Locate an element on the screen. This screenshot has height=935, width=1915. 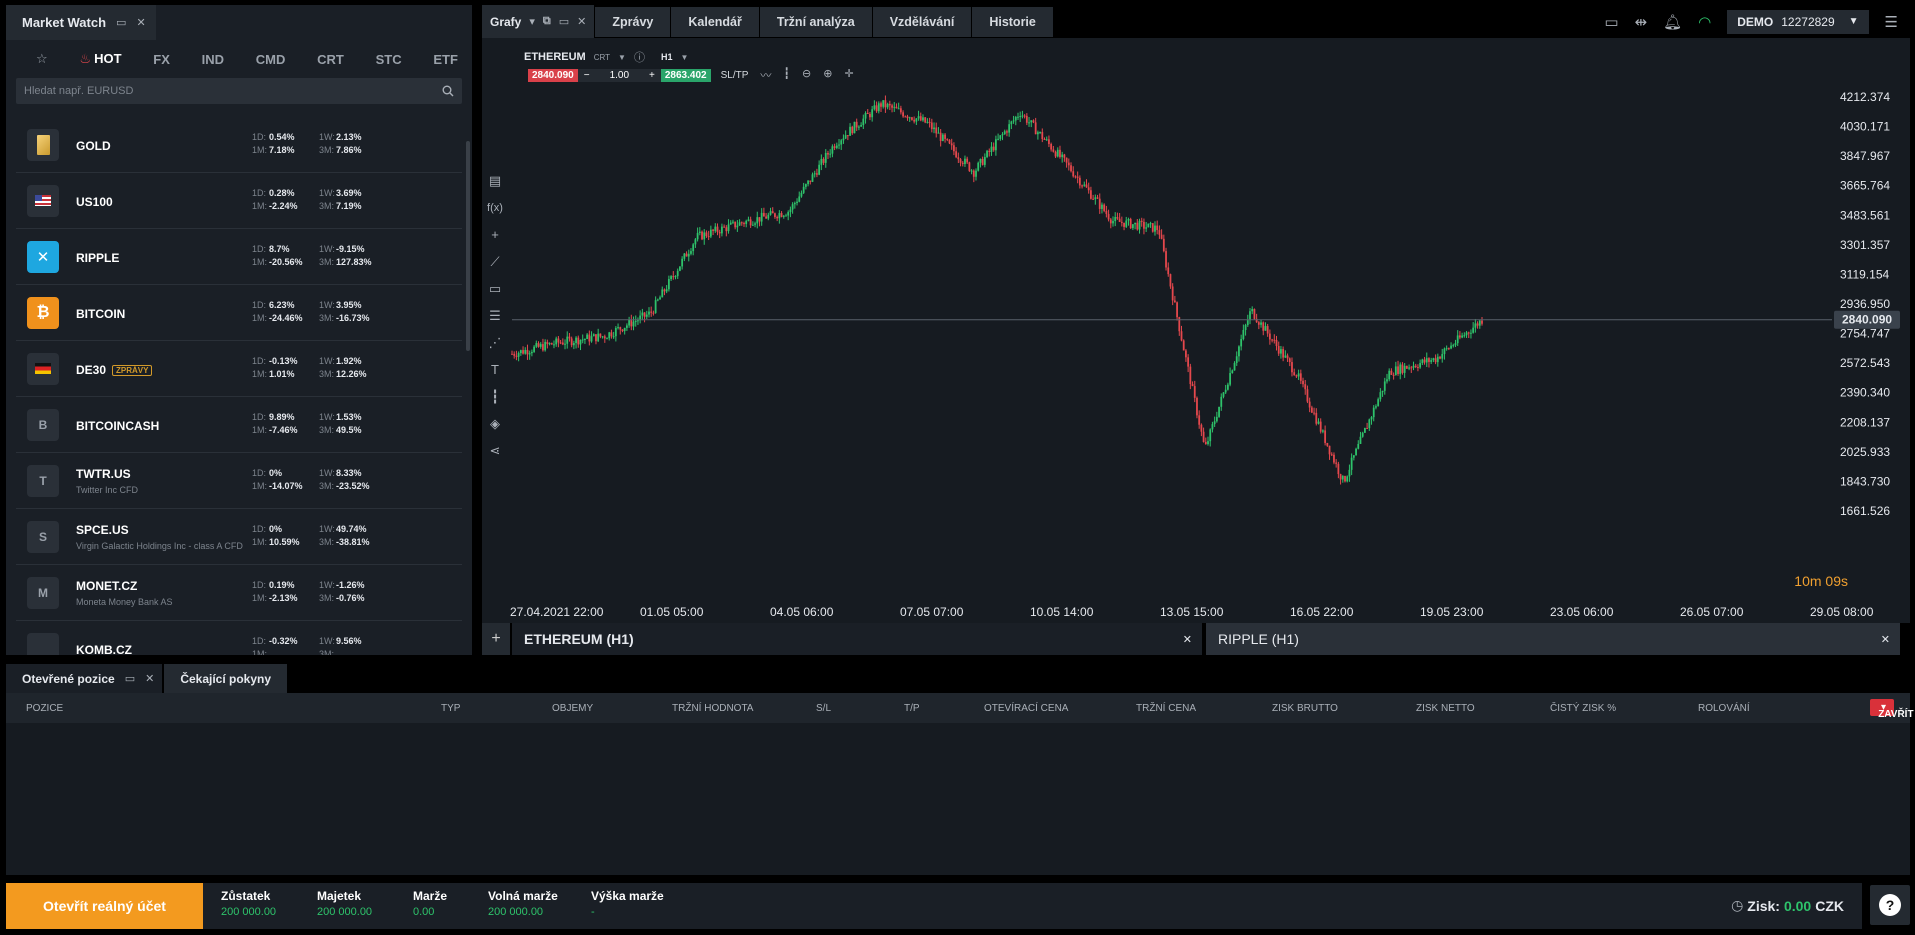
bars-tool-icon: ┇ is located at coordinates (495, 396).